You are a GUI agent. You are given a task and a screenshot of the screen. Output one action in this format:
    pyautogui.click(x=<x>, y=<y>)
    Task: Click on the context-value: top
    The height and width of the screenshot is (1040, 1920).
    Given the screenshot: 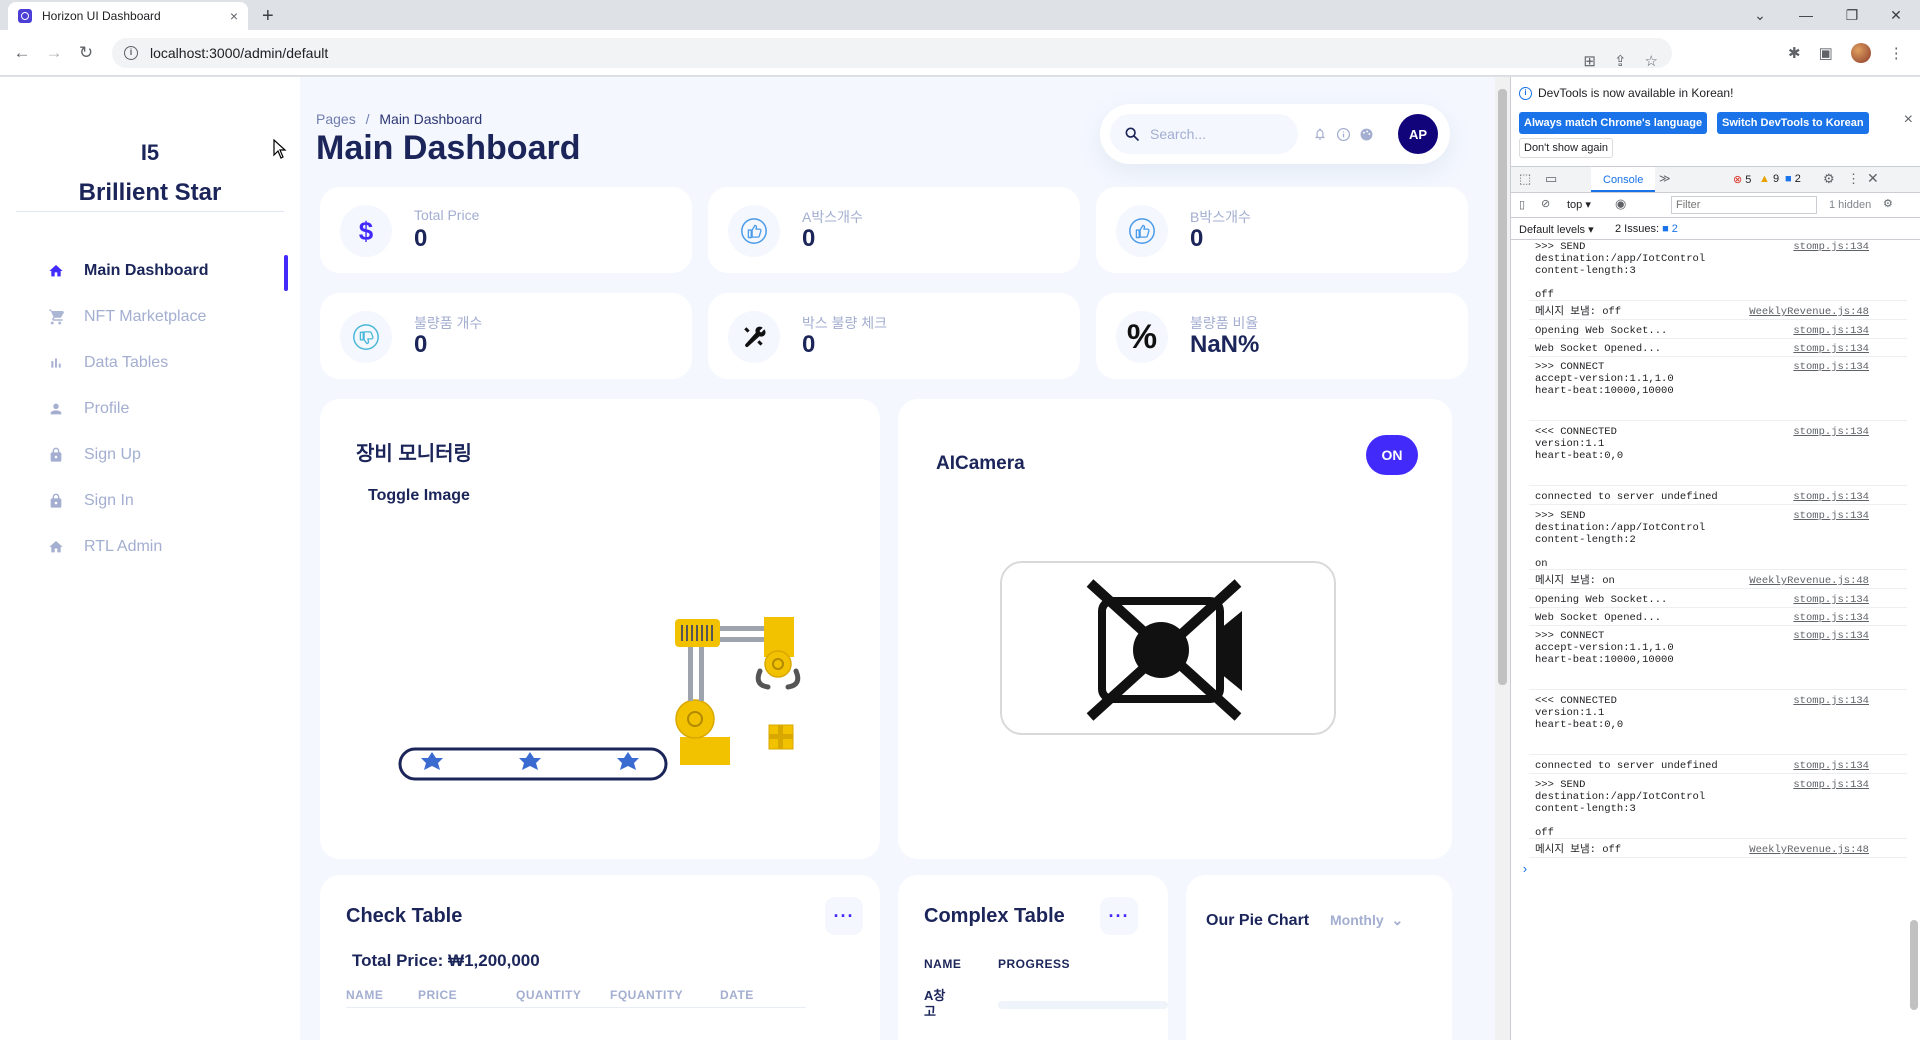 What is the action you would take?
    pyautogui.click(x=1575, y=205)
    